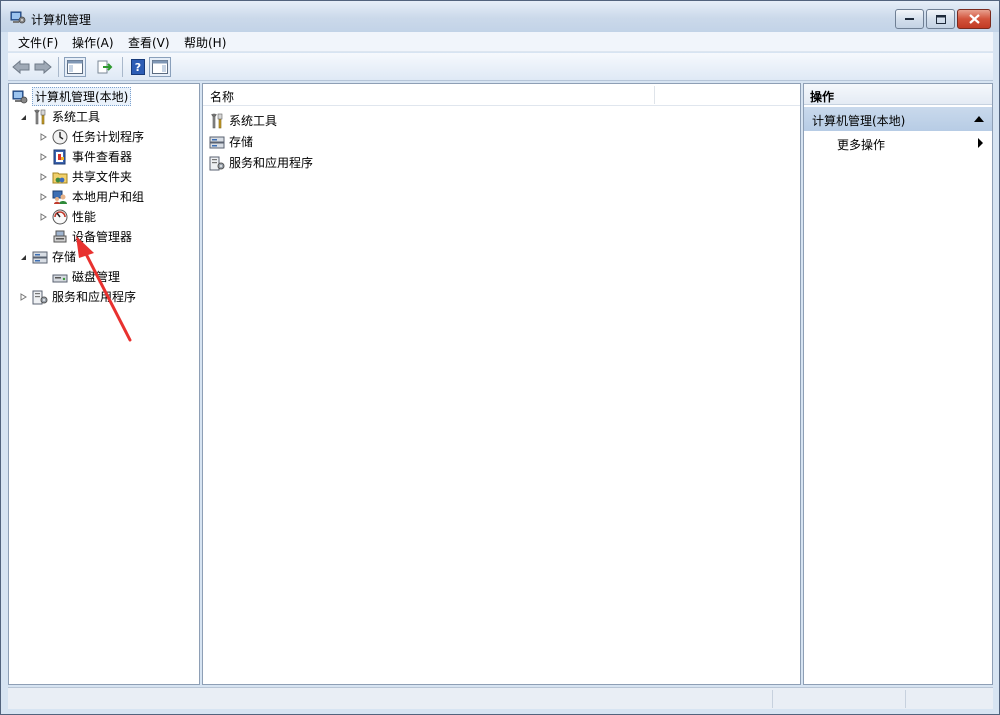 Image resolution: width=1000 pixels, height=715 pixels. What do you see at coordinates (822, 97) in the screenshot?
I see `actions-title: 操作` at bounding box center [822, 97].